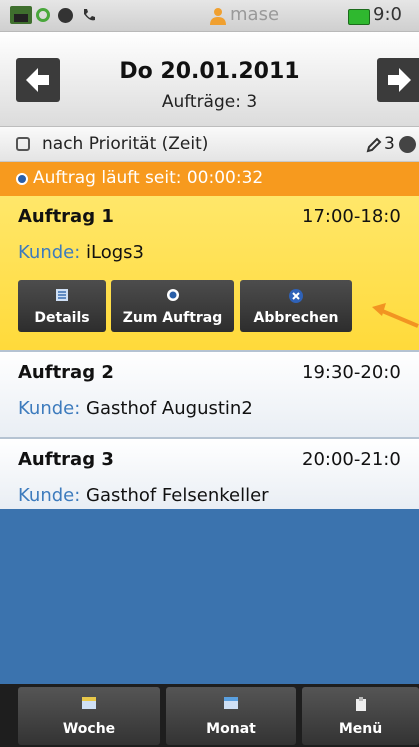  What do you see at coordinates (407, 144) in the screenshot?
I see `check-icon` at bounding box center [407, 144].